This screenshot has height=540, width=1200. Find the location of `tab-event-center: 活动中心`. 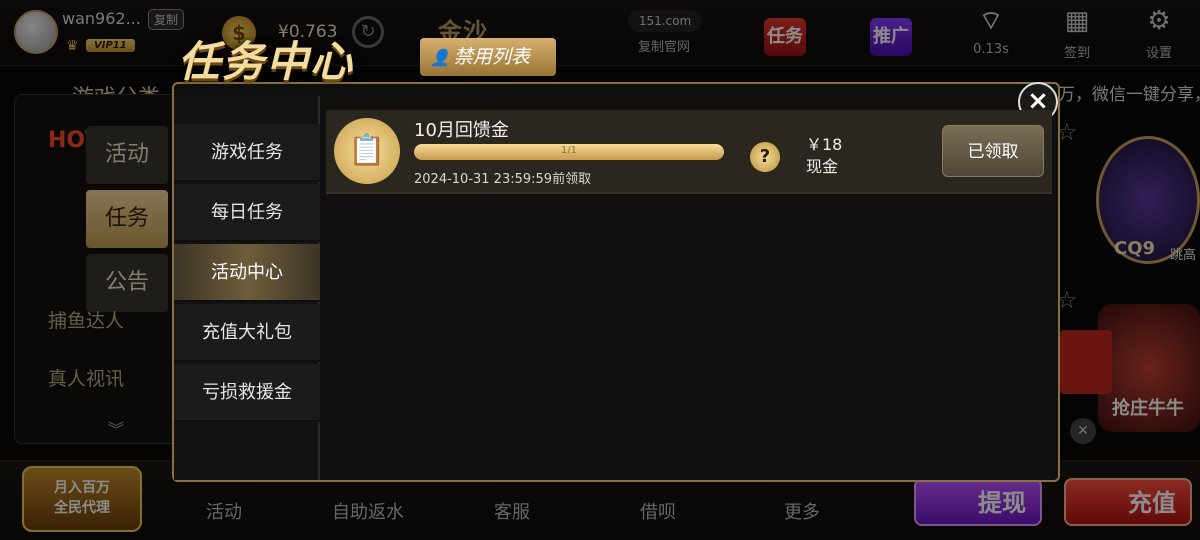

tab-event-center: 活动中心 is located at coordinates (247, 273).